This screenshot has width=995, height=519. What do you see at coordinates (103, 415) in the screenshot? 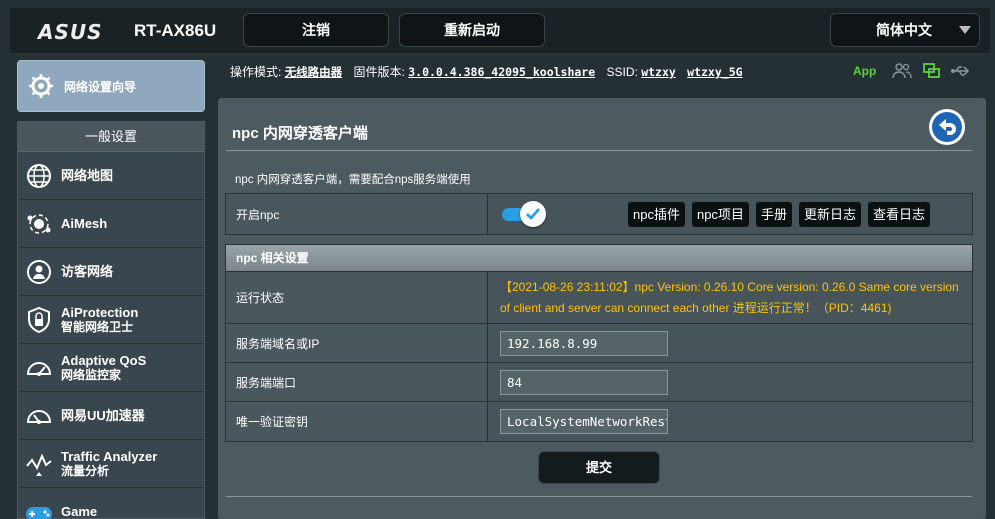
I see `sidebar-item-label: 网易UU加速器` at bounding box center [103, 415].